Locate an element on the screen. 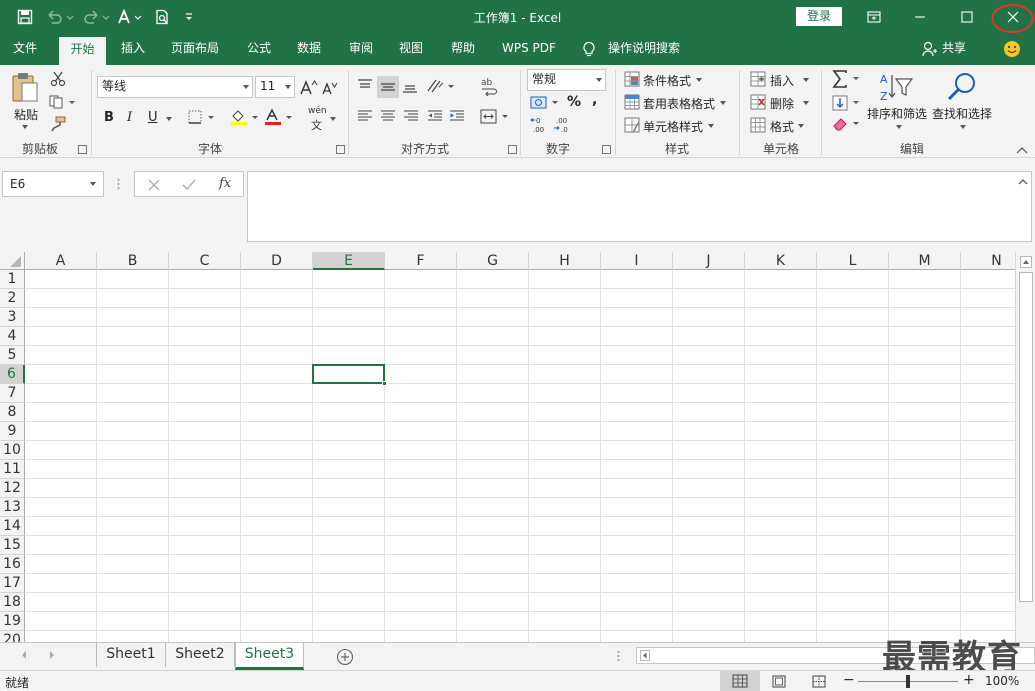  scroll-left-button is located at coordinates (645, 655).